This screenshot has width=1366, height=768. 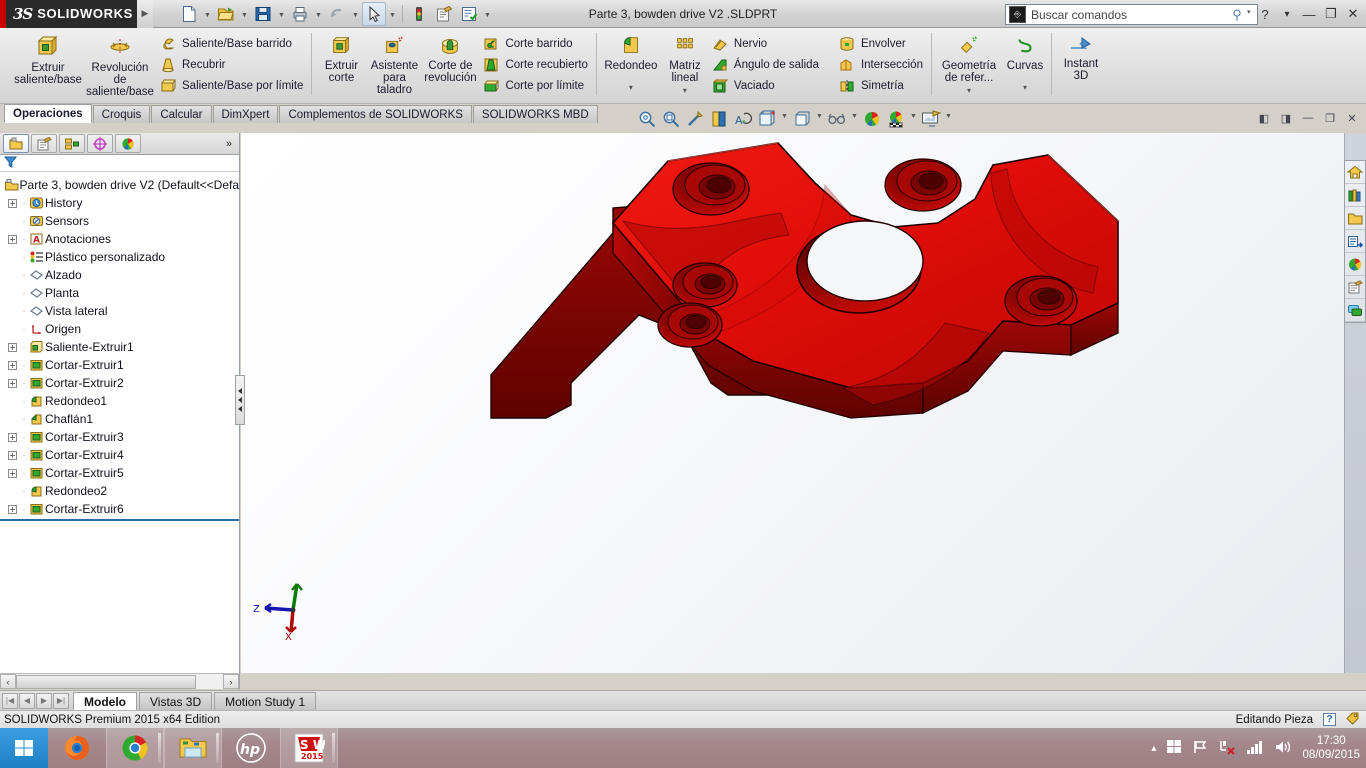 What do you see at coordinates (765, 85) in the screenshot?
I see `shell-button: Vaciado` at bounding box center [765, 85].